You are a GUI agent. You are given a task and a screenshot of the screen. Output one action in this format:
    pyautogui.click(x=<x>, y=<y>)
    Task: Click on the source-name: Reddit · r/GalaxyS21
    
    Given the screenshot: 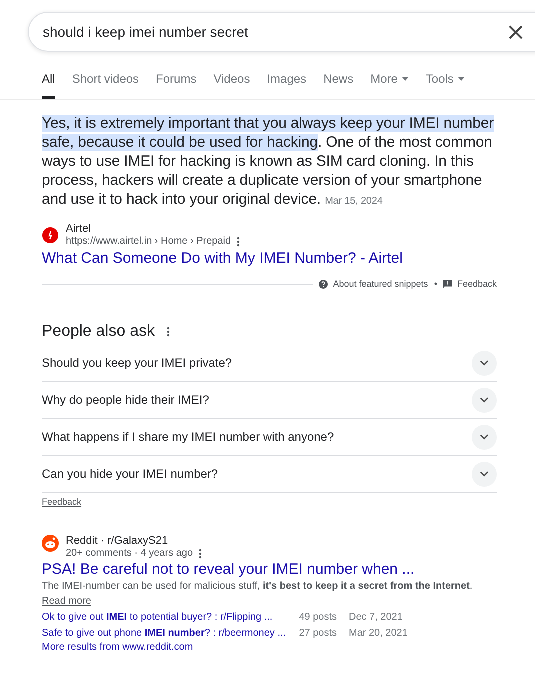 What is the action you would take?
    pyautogui.click(x=118, y=541)
    